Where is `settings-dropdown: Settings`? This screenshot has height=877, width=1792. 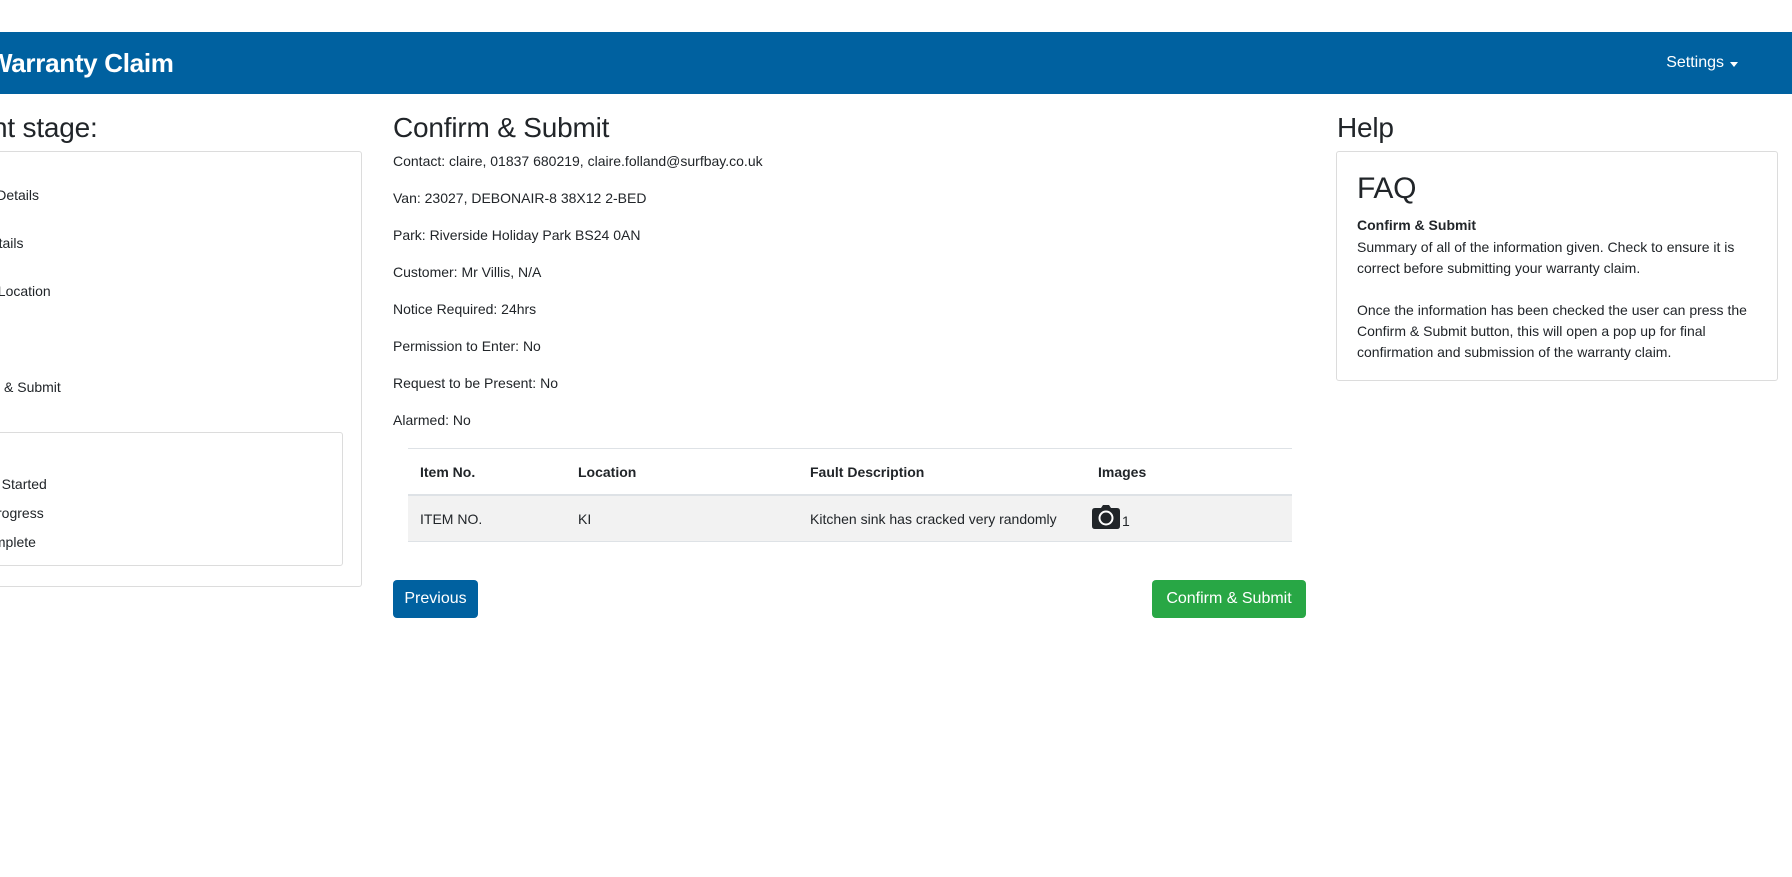
settings-dropdown: Settings is located at coordinates (1702, 63).